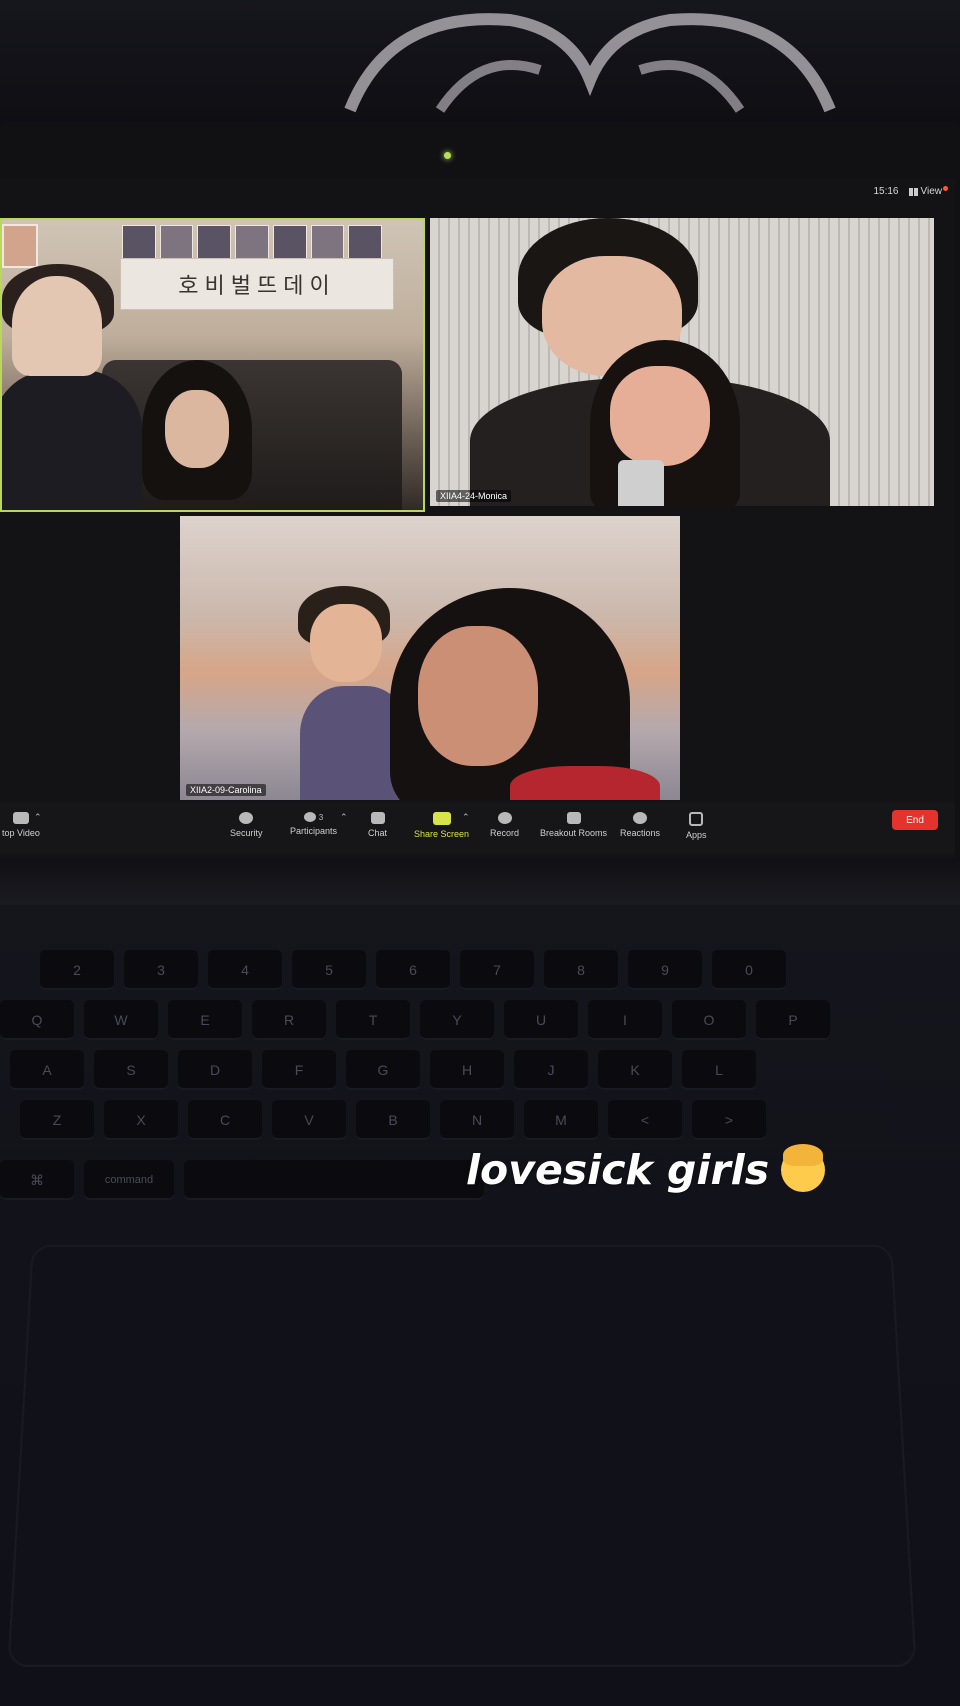 The height and width of the screenshot is (1706, 960). I want to click on breakout-rooms-label: Breakout Rooms, so click(574, 833).